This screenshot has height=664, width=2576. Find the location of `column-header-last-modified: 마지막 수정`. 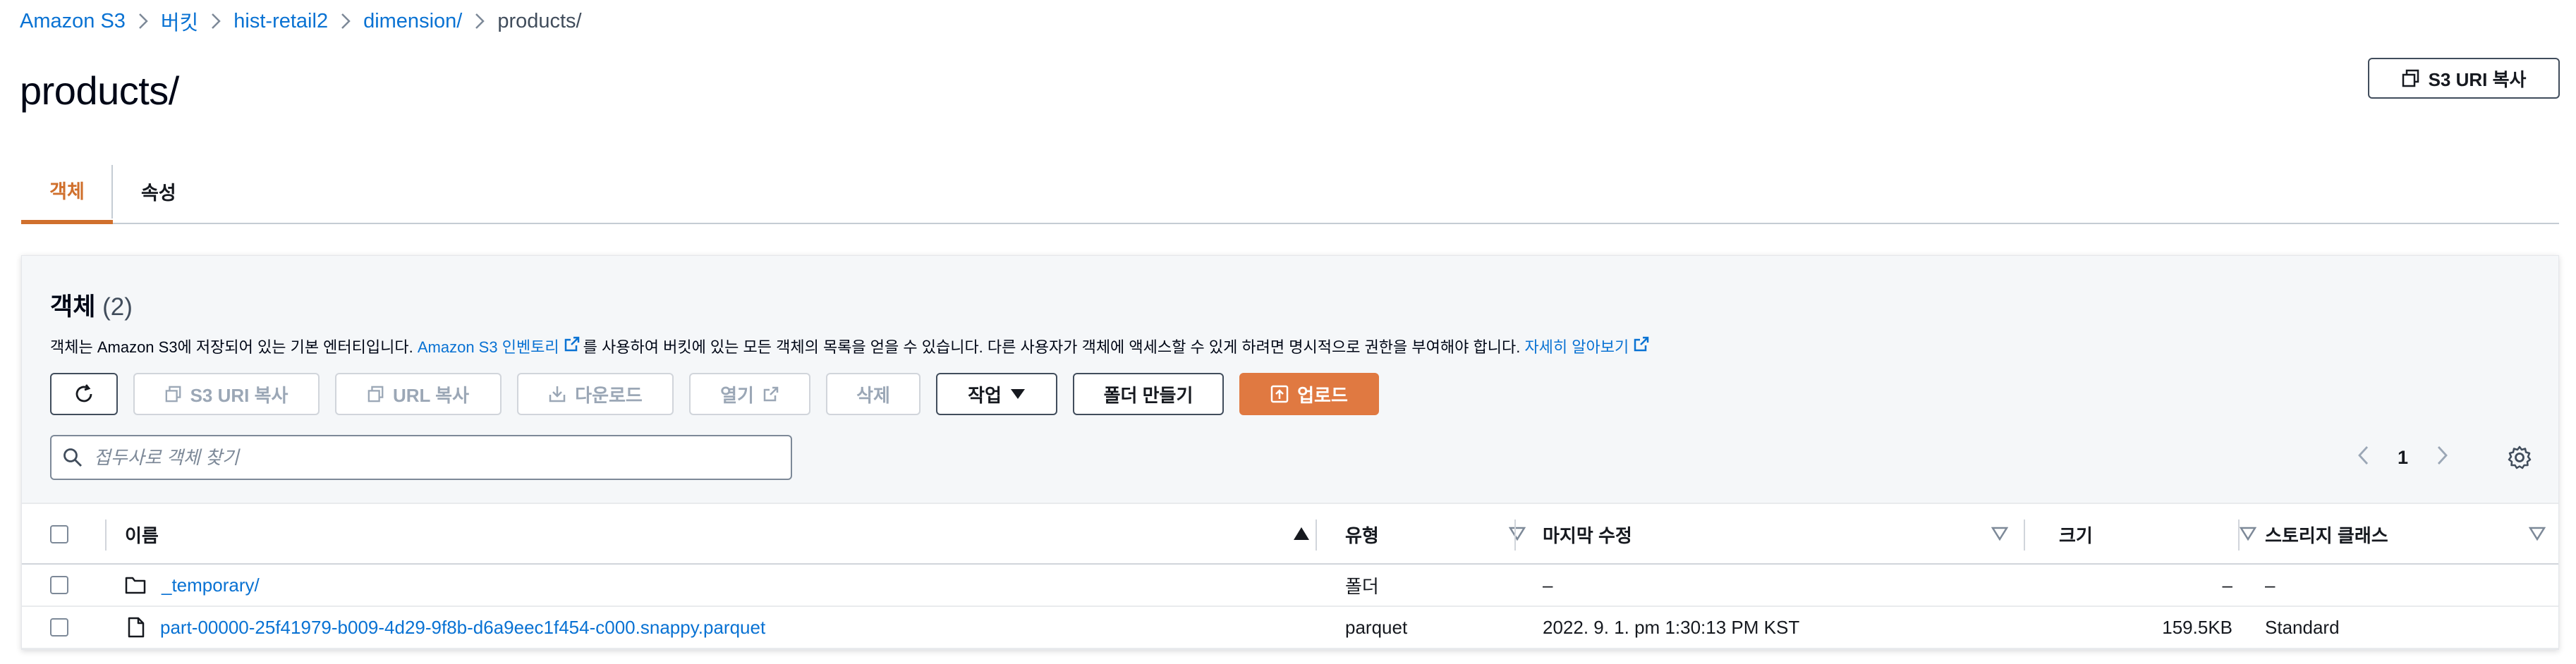

column-header-last-modified: 마지막 수정 is located at coordinates (1783, 534).